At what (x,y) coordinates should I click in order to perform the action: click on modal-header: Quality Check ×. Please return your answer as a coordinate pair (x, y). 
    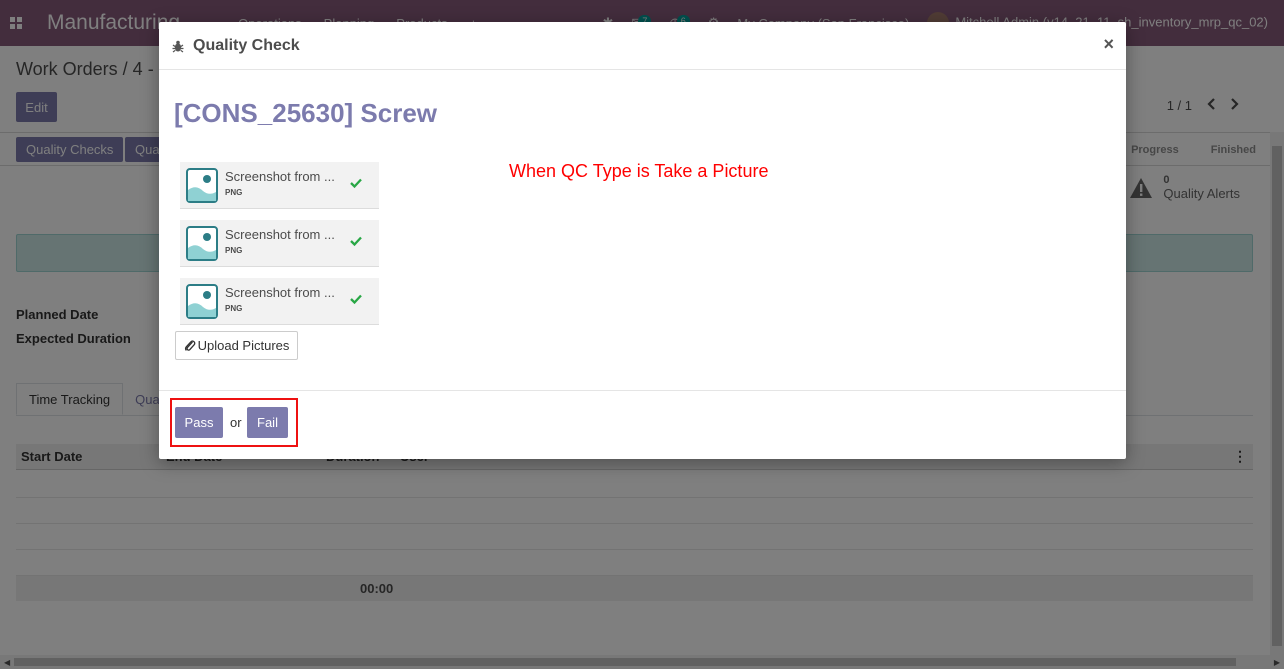
    Looking at the image, I should click on (642, 46).